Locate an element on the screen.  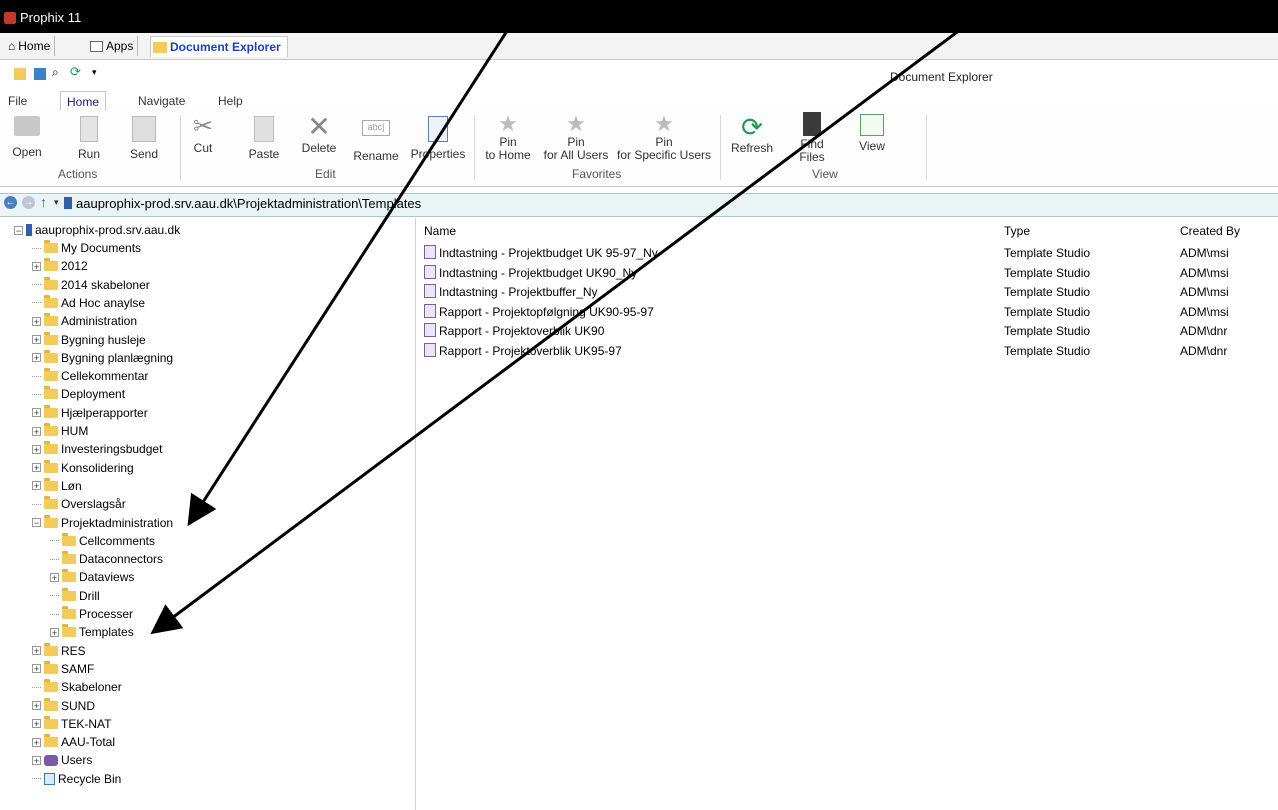
quick-access-toolbar is located at coordinates (639, 76).